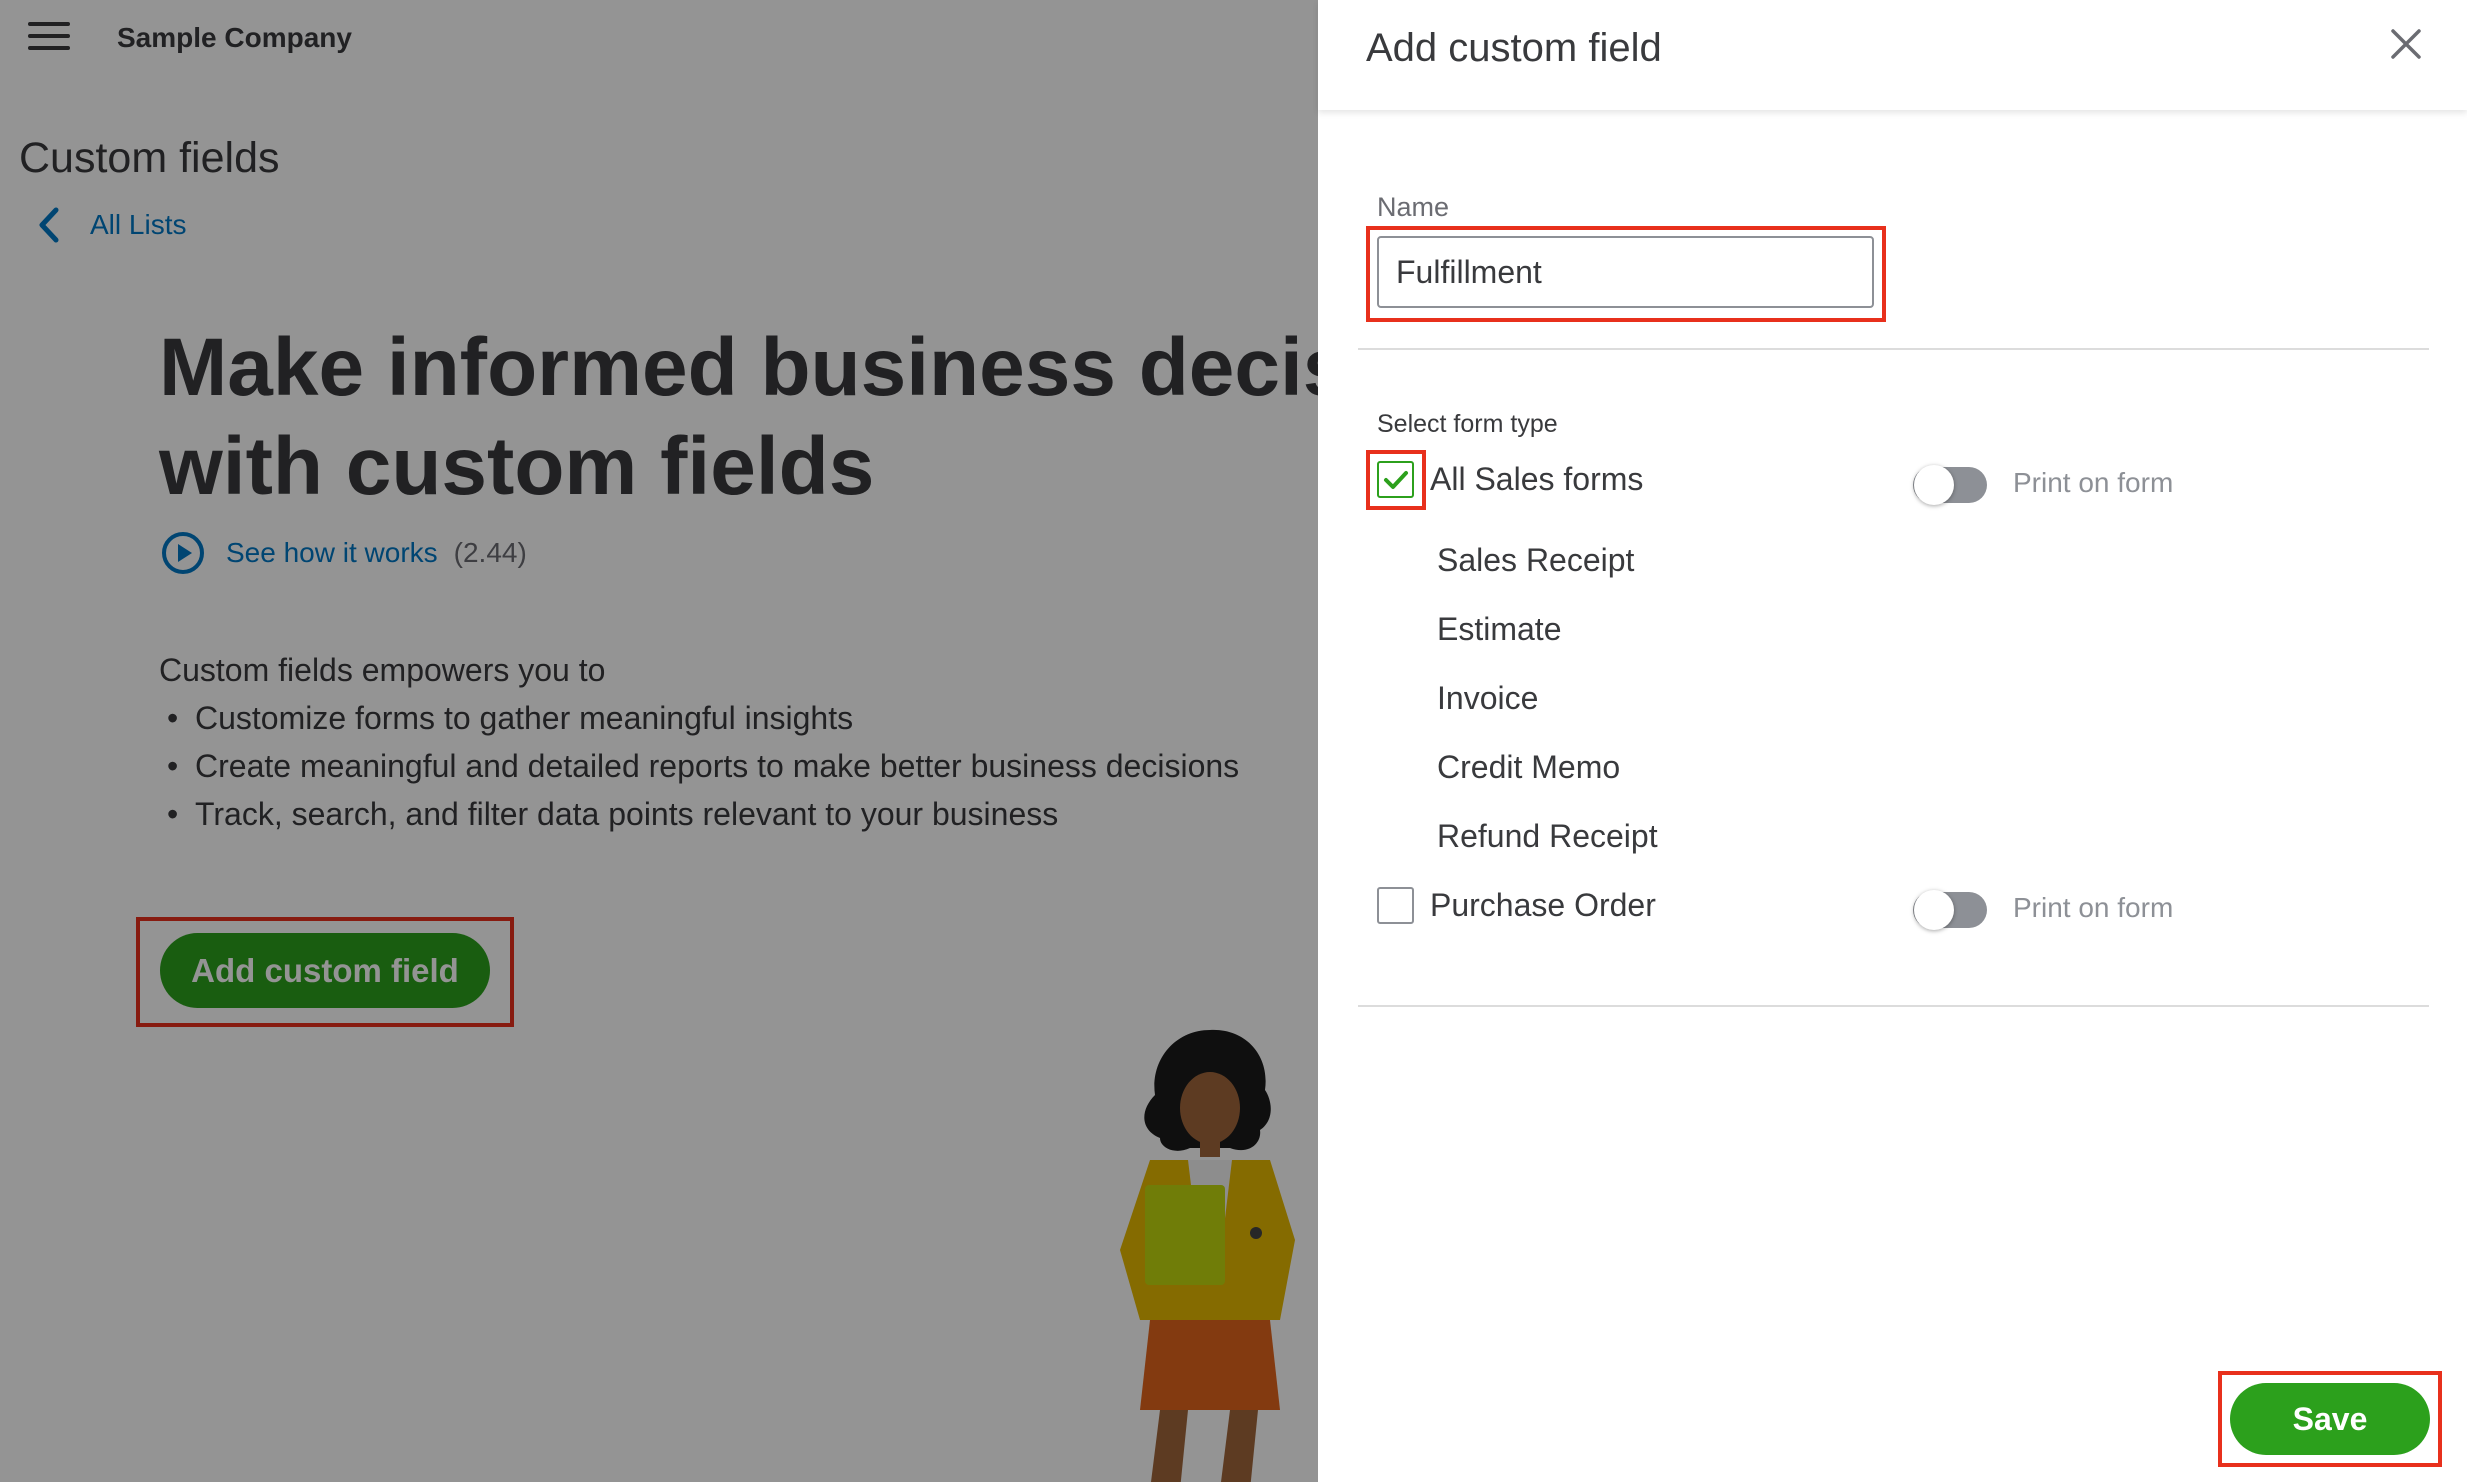 Image resolution: width=2467 pixels, height=1482 pixels. I want to click on see-how-it-works-link: See how it works (2.44), so click(343, 553).